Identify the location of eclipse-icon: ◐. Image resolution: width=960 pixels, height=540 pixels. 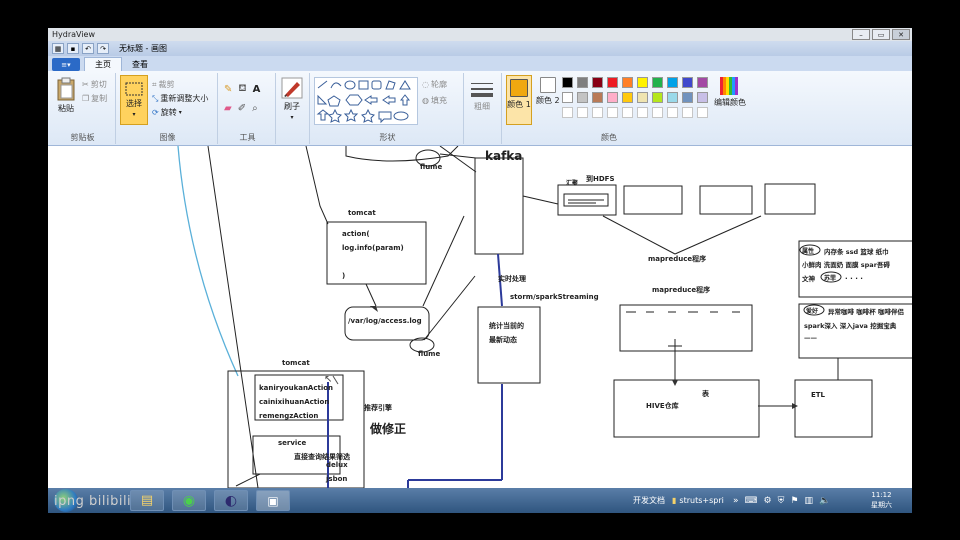
(231, 500).